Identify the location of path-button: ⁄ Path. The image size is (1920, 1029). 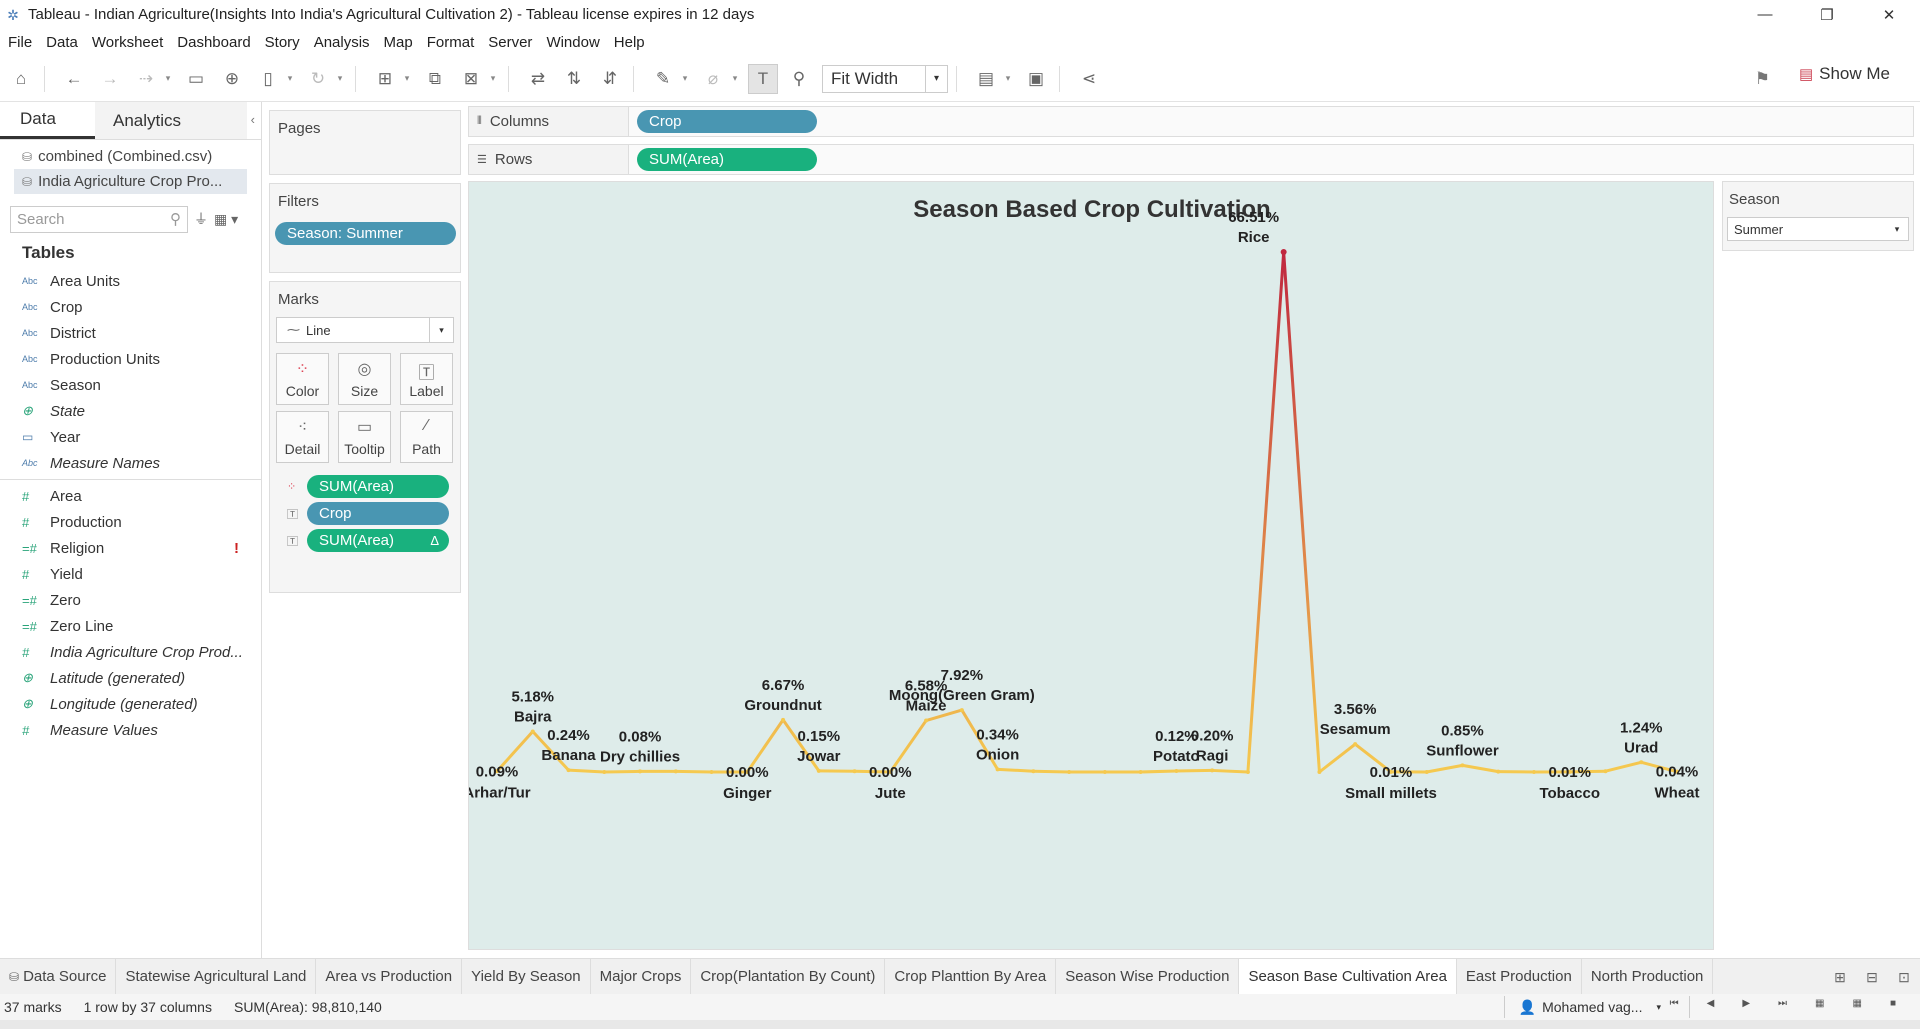
(426, 437).